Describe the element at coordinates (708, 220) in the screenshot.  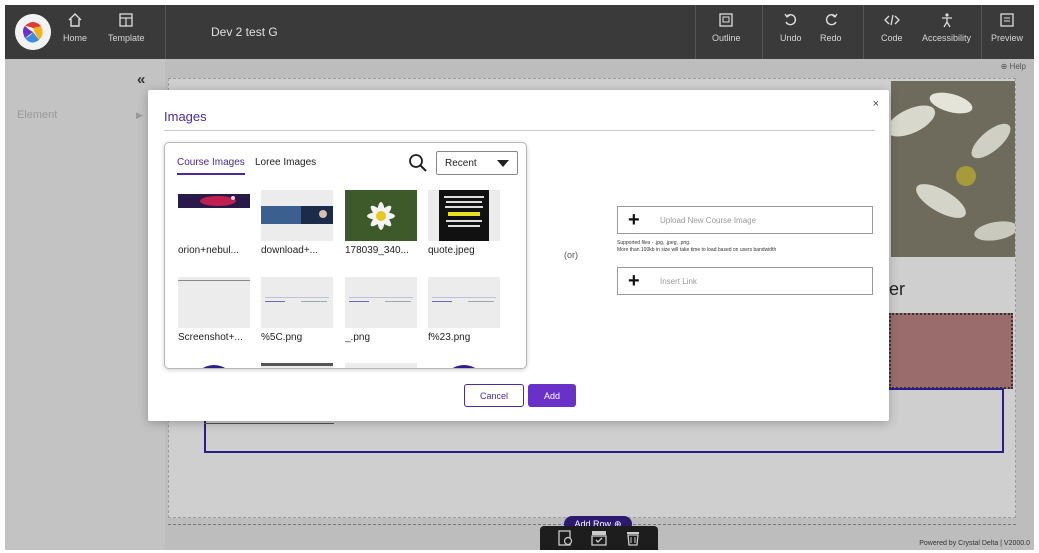
I see `upload-image-label: Upload New Course Image` at that location.